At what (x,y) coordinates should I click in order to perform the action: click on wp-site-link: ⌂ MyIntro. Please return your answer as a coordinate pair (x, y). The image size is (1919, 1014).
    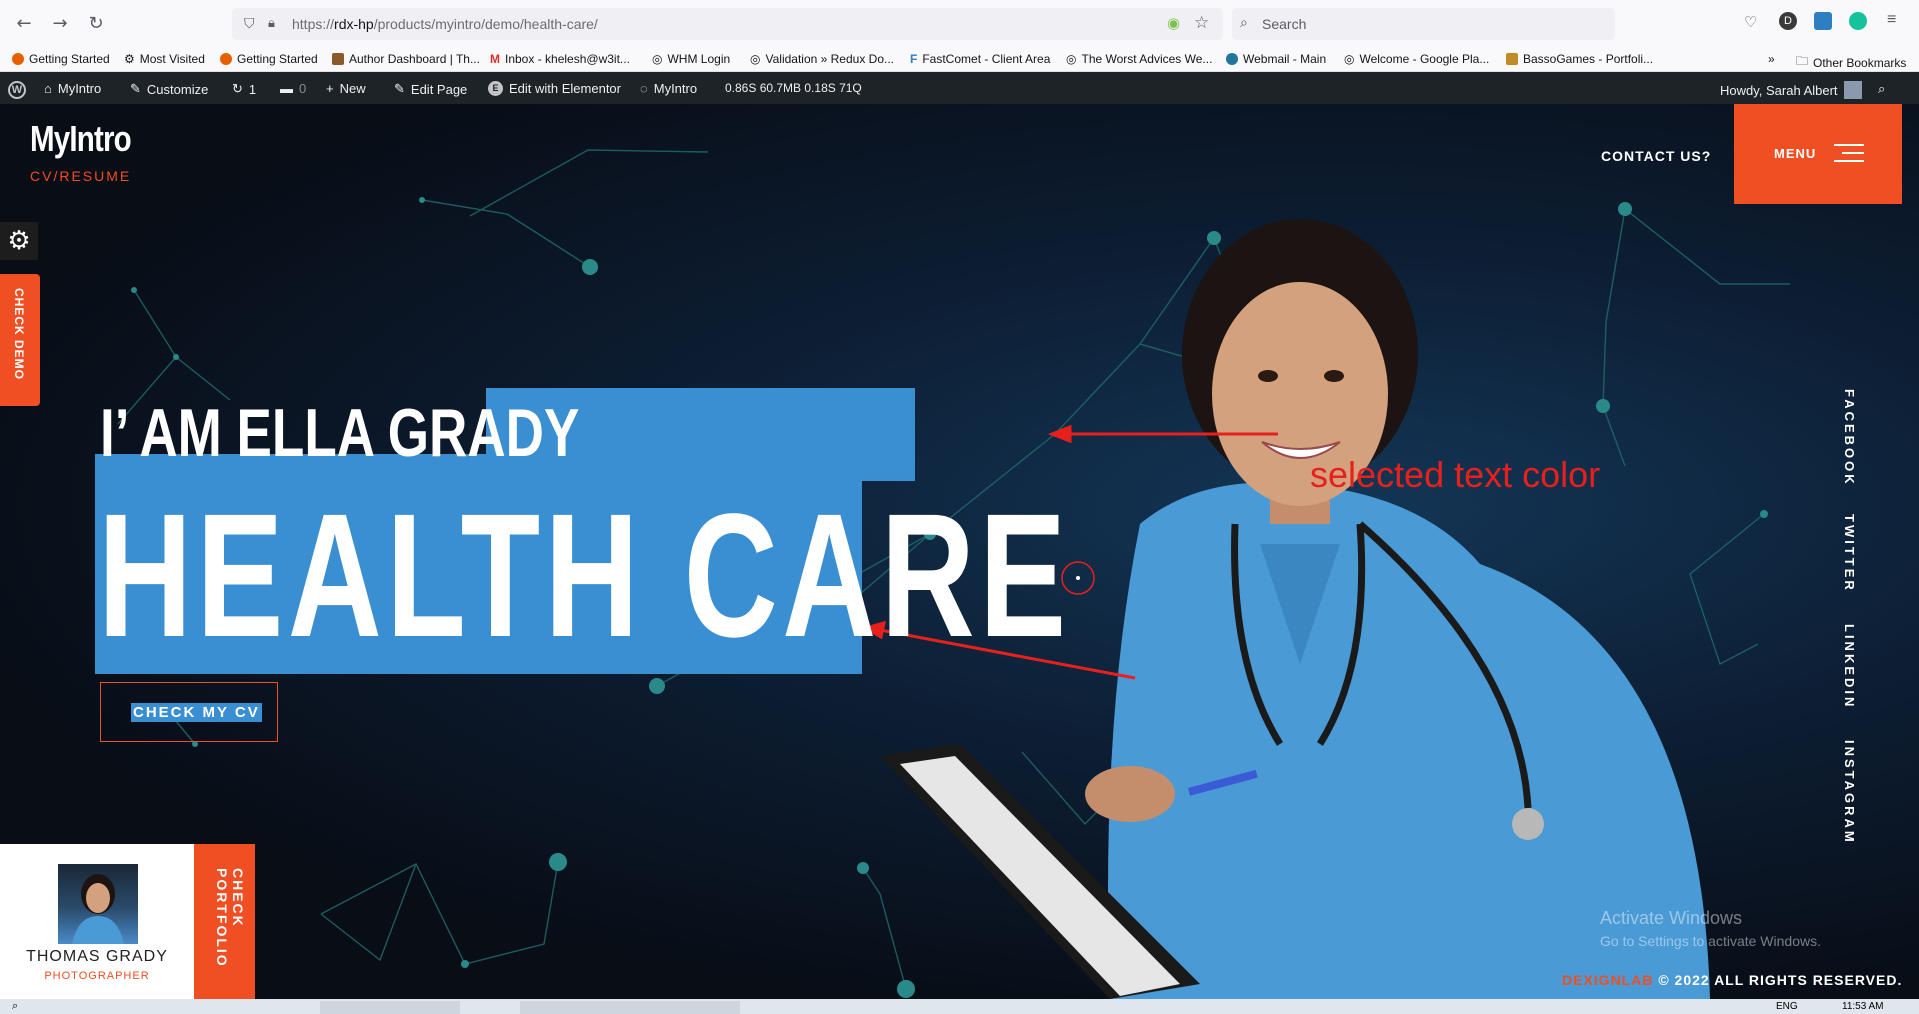
    Looking at the image, I should click on (72, 88).